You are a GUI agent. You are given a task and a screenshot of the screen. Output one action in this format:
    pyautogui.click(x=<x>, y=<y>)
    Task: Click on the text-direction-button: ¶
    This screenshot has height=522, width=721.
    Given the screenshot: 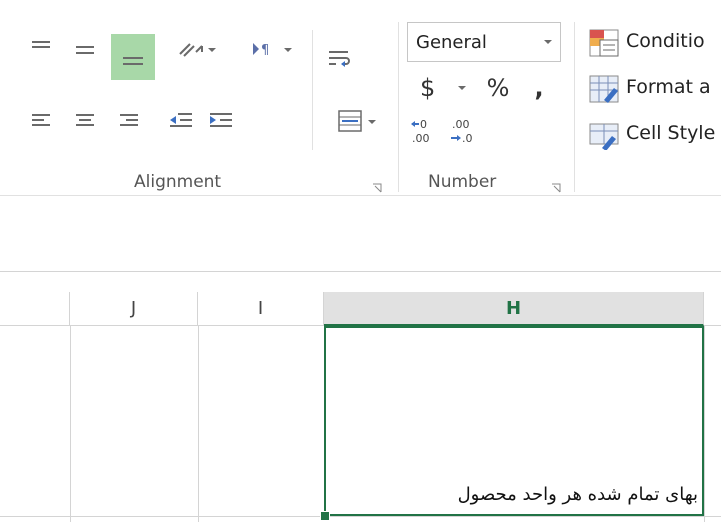 What is the action you would take?
    pyautogui.click(x=266, y=49)
    